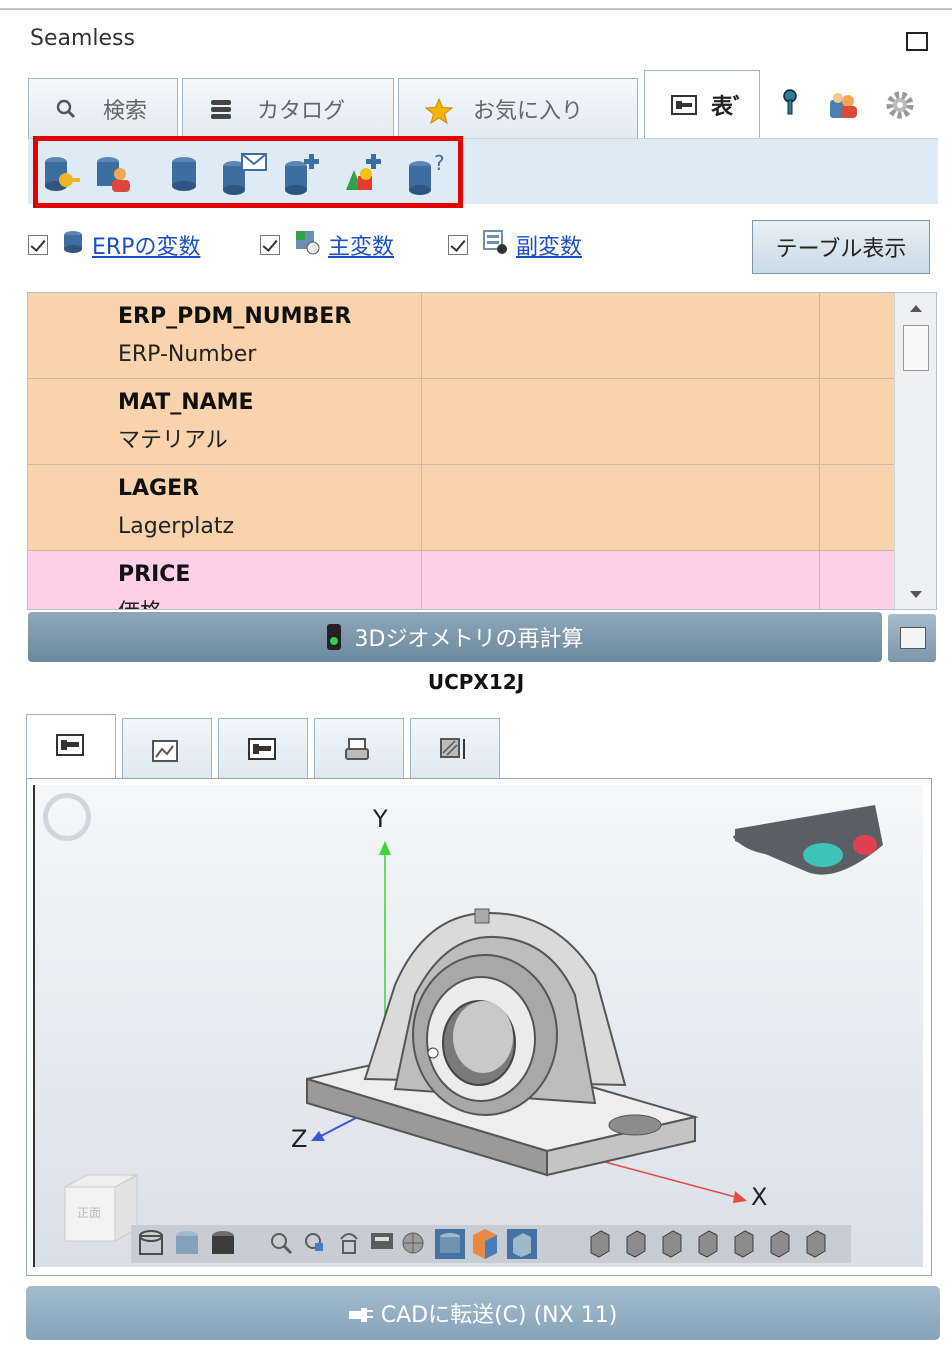 Image resolution: width=952 pixels, height=1351 pixels. I want to click on variable-name: LAGER, so click(159, 488).